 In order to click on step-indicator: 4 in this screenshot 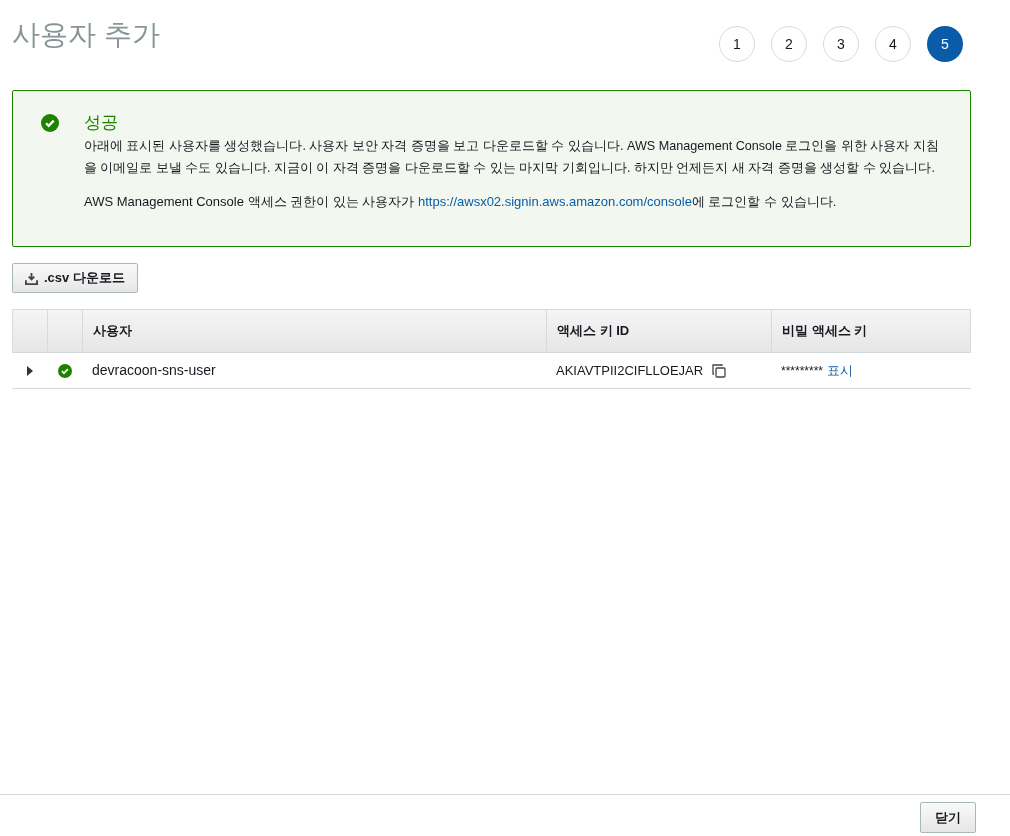, I will do `click(893, 44)`.